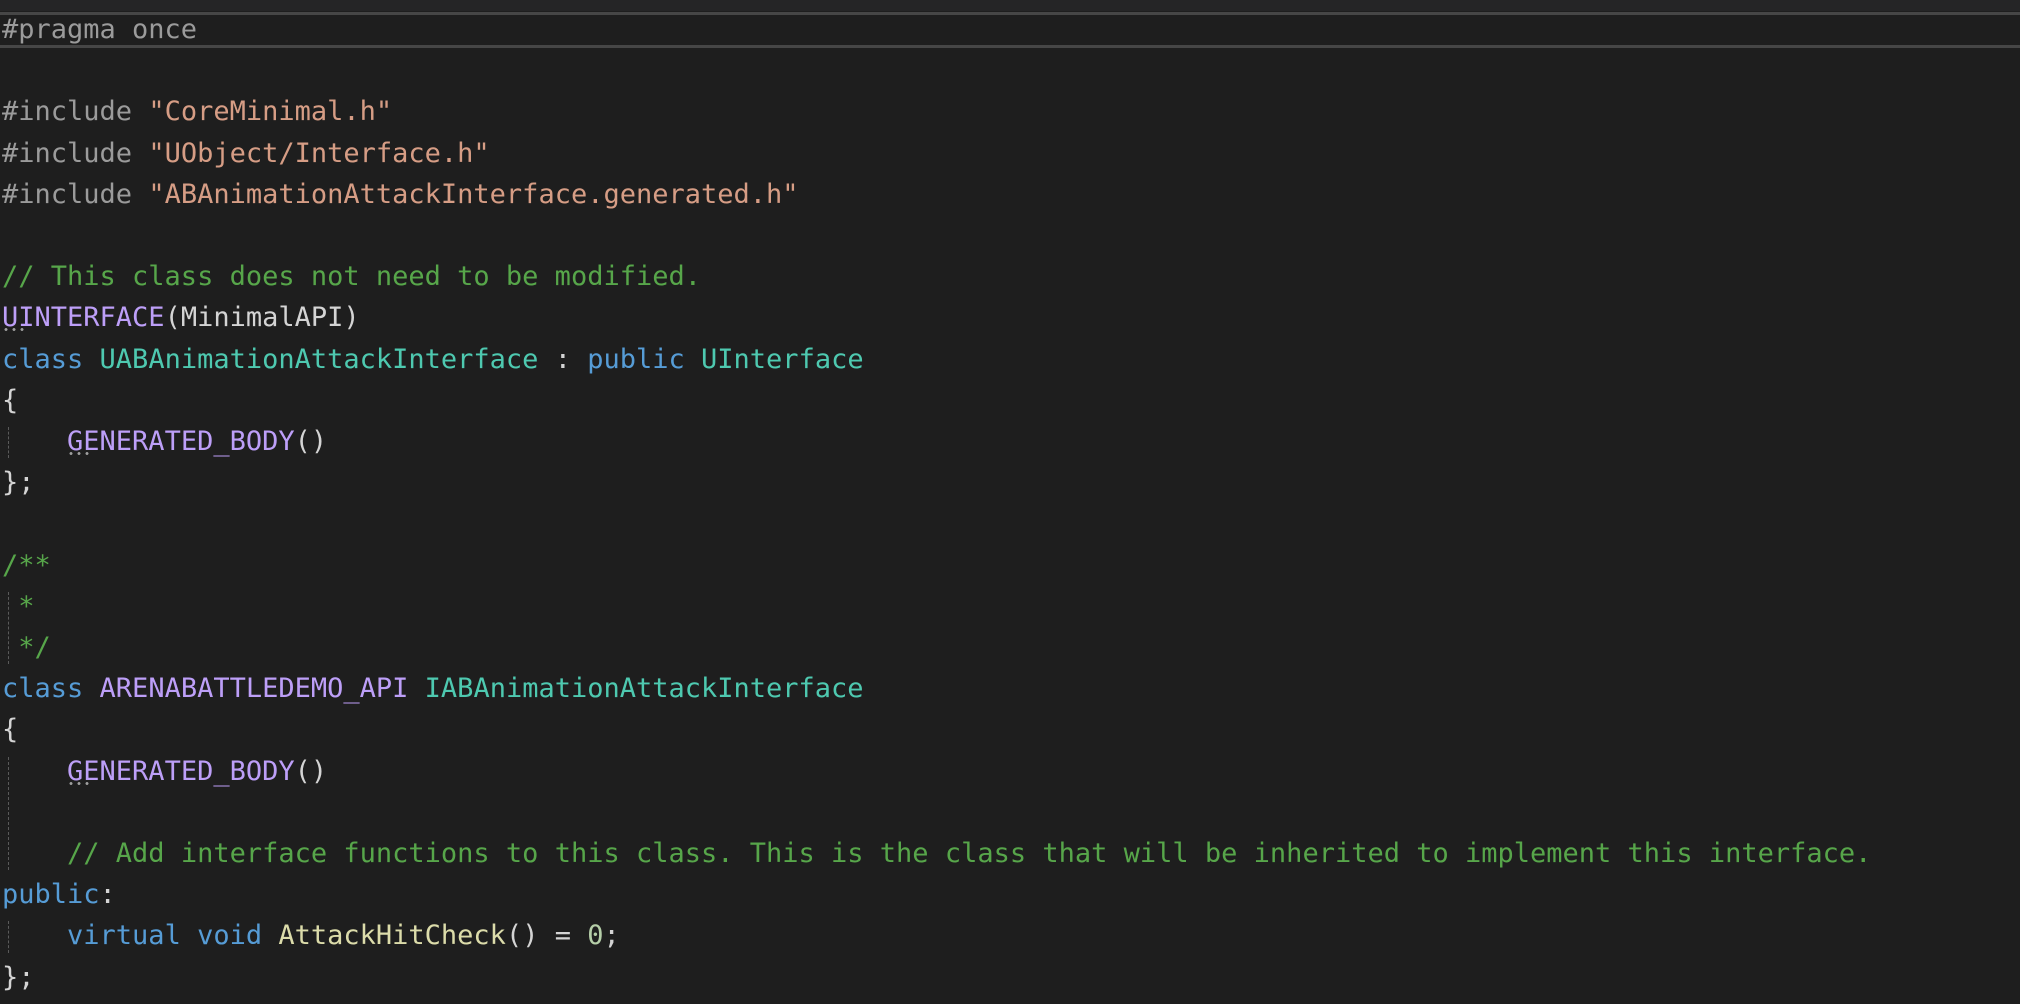  I want to click on code-token: 0, so click(595, 936).